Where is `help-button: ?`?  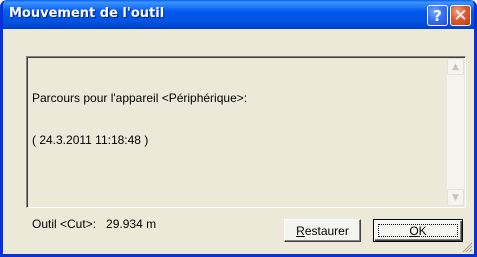 help-button: ? is located at coordinates (437, 15).